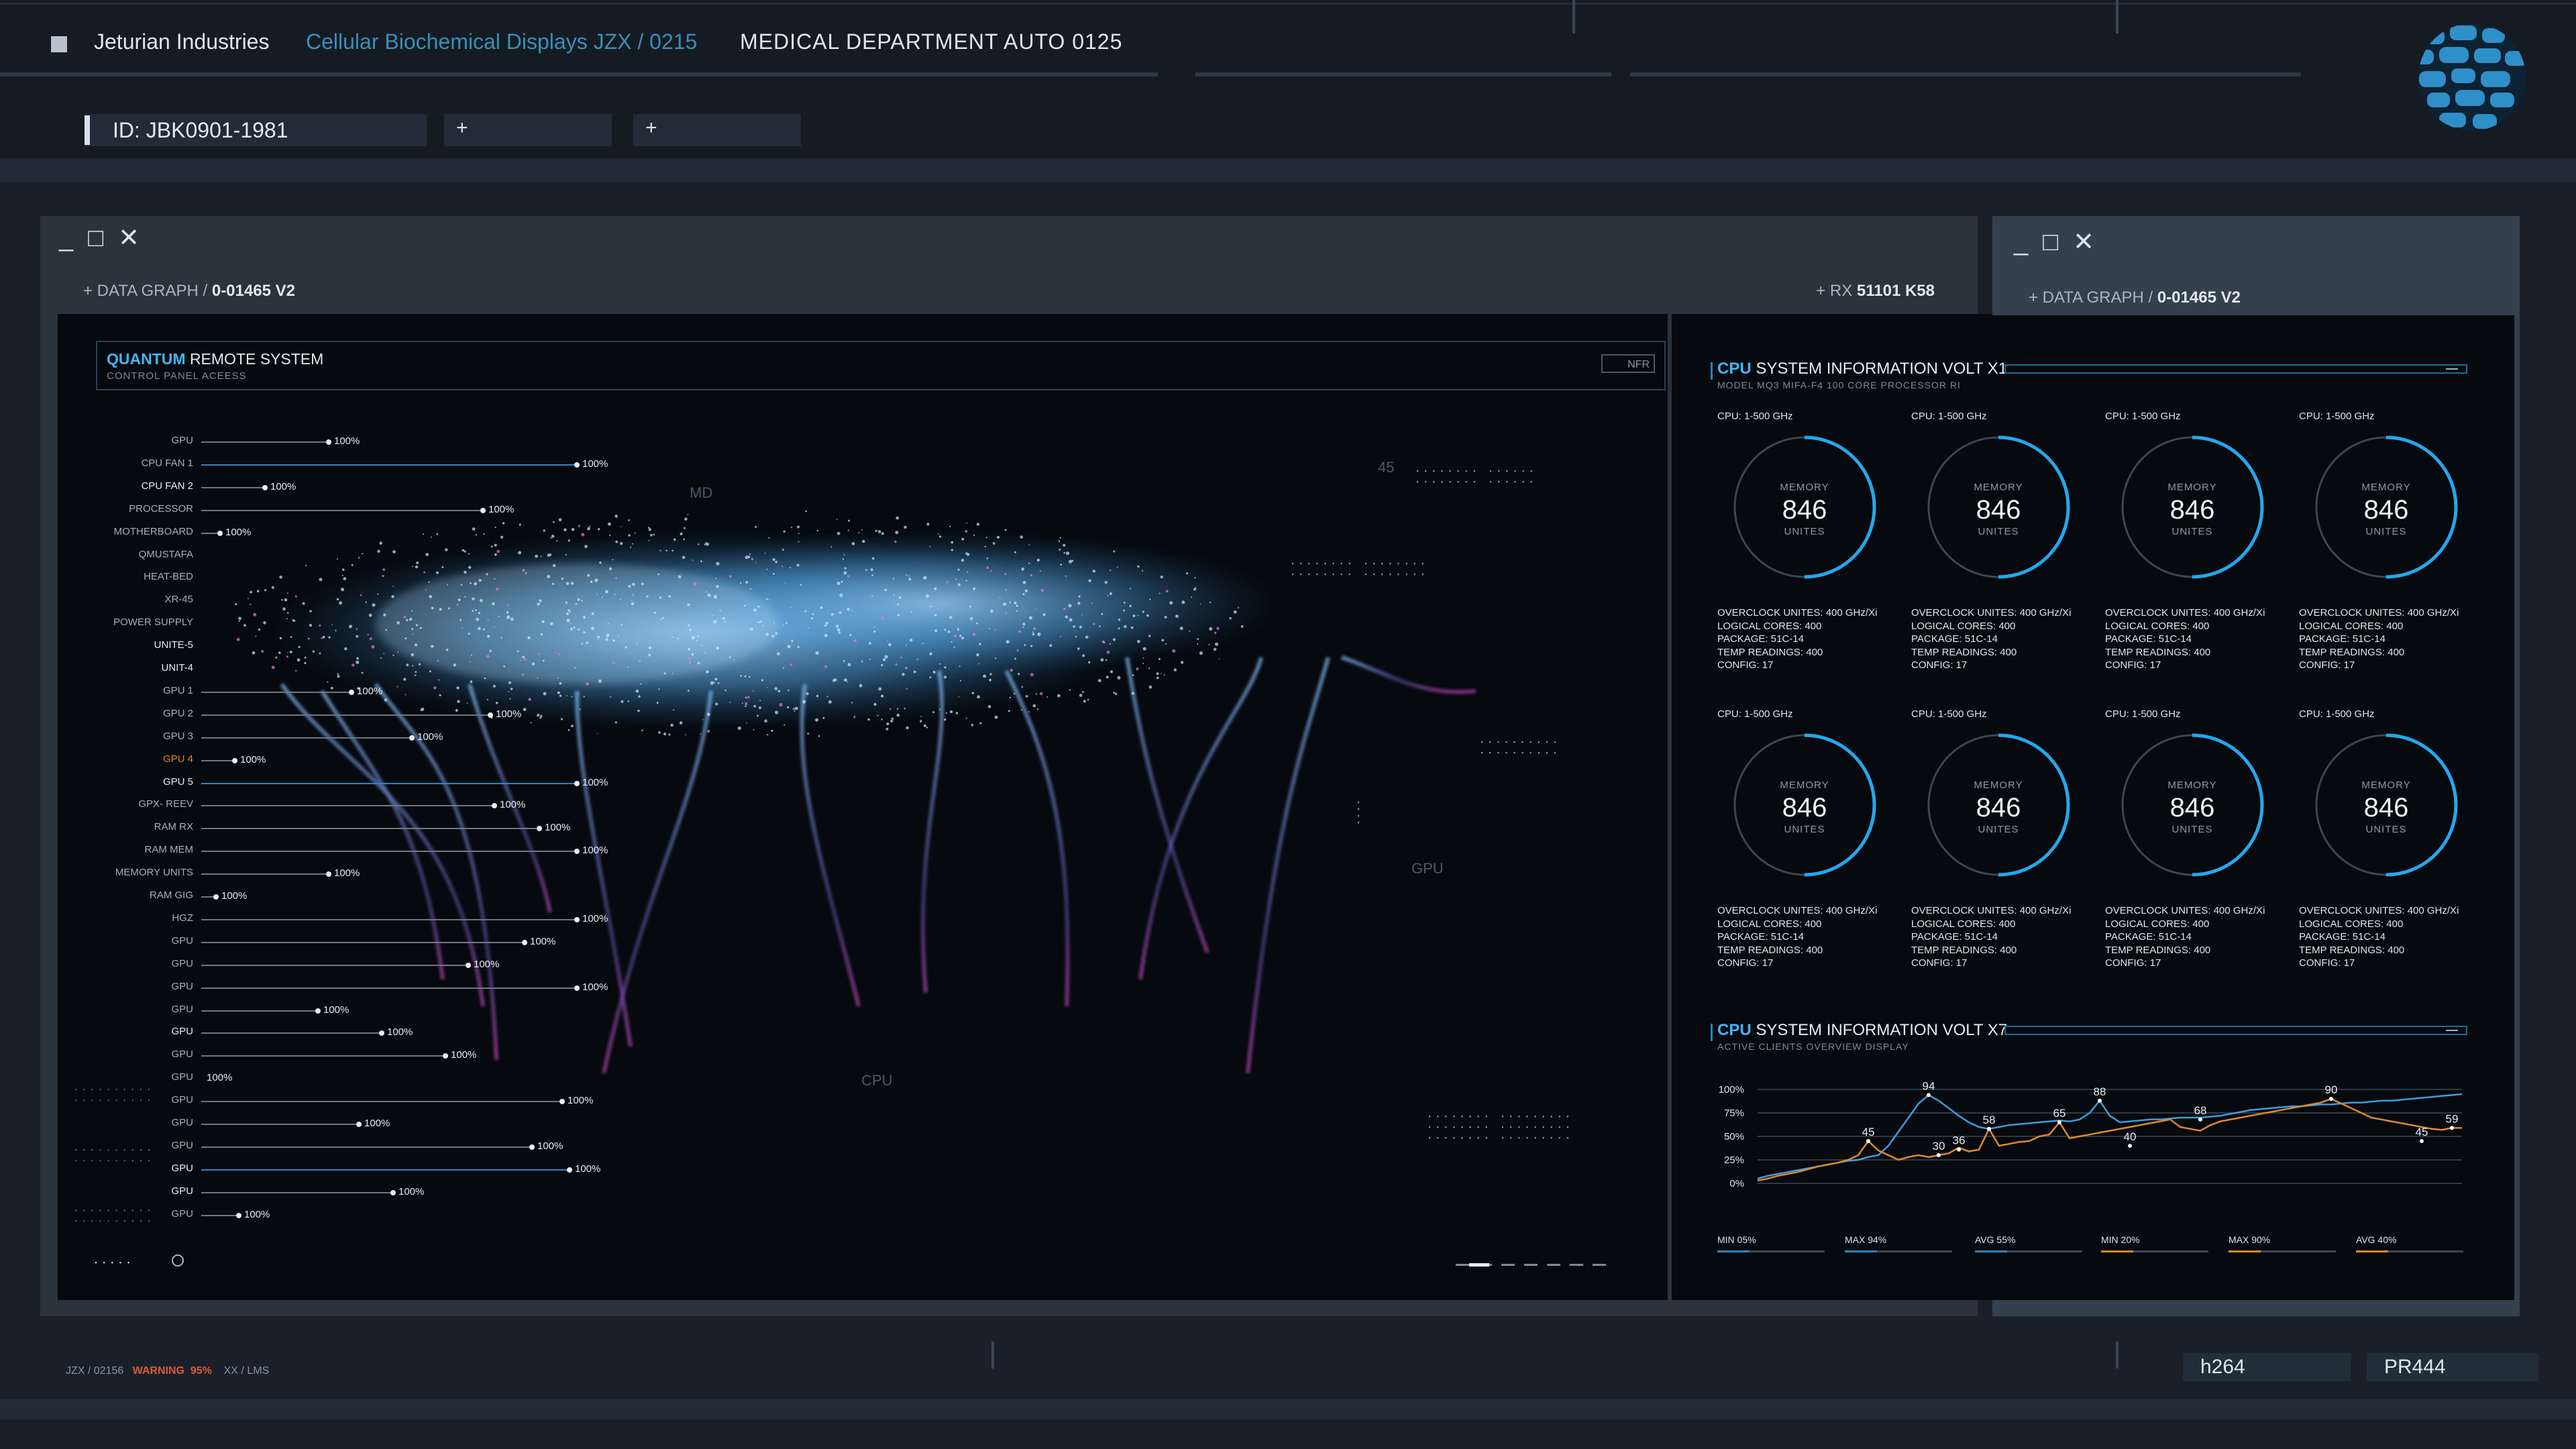  What do you see at coordinates (173, 827) in the screenshot?
I see `component-name: RAM RX` at bounding box center [173, 827].